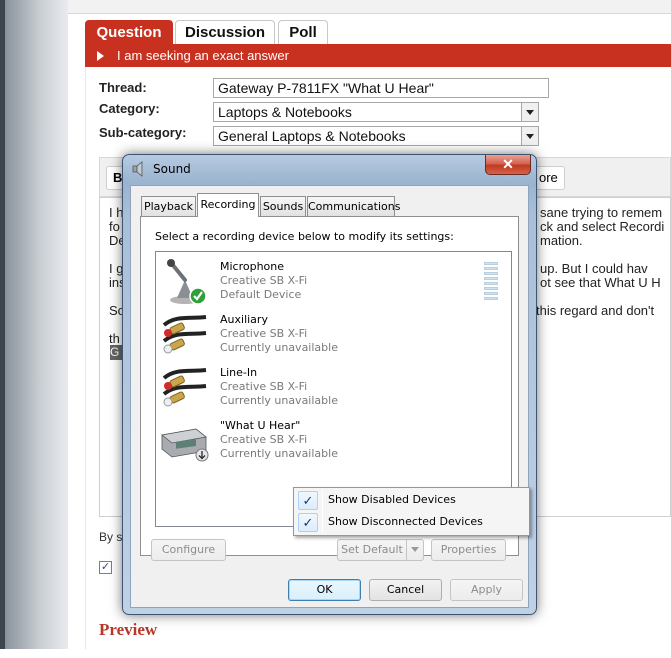 The image size is (671, 658). What do you see at coordinates (239, 372) in the screenshot?
I see `device-name: Line-In` at bounding box center [239, 372].